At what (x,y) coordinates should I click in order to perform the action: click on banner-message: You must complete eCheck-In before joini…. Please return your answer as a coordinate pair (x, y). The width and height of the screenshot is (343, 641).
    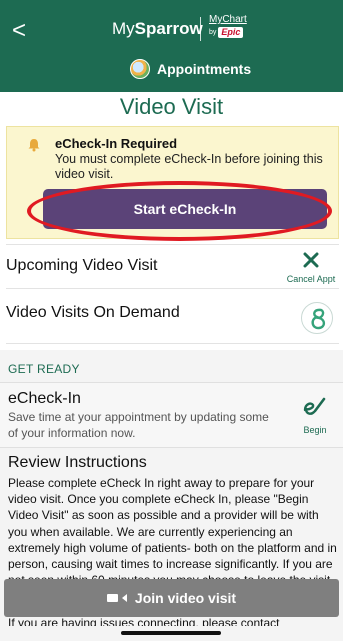
    Looking at the image, I should click on (189, 166).